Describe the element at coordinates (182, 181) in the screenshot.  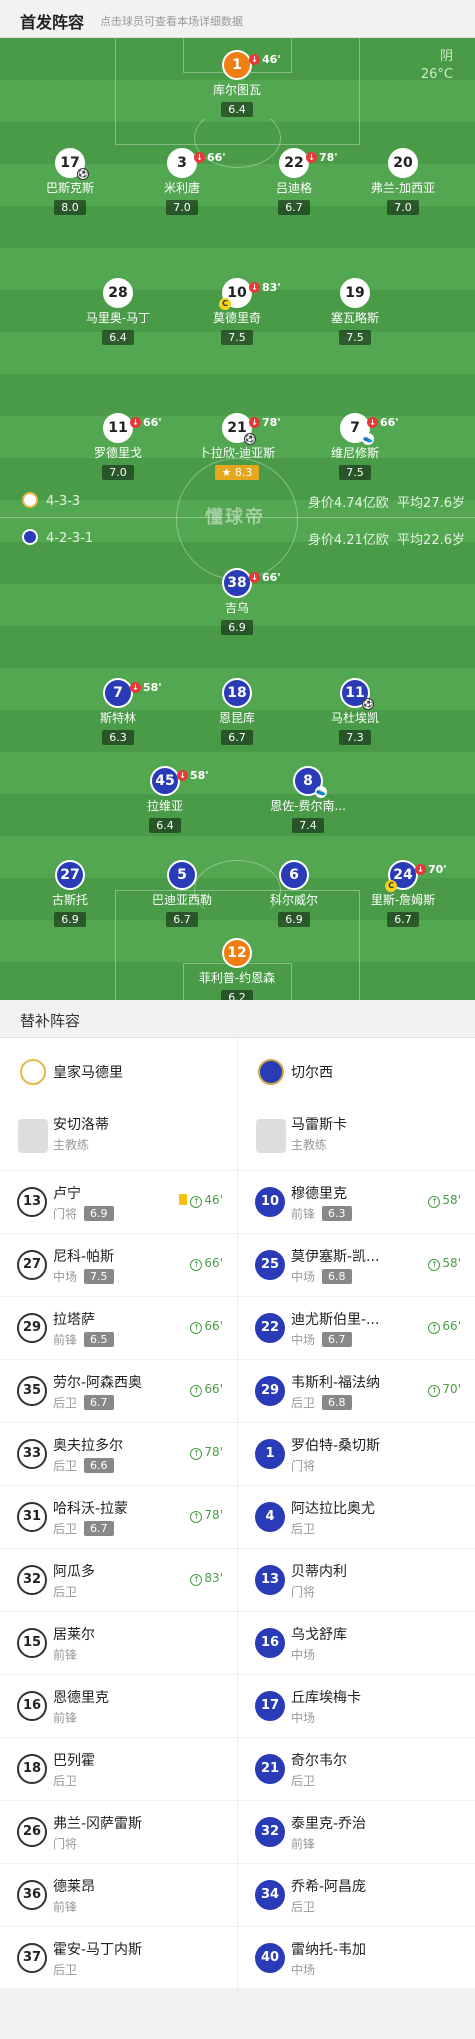
I see `pitch-player: 3 ↓ 66' 米利唐 7.0` at that location.